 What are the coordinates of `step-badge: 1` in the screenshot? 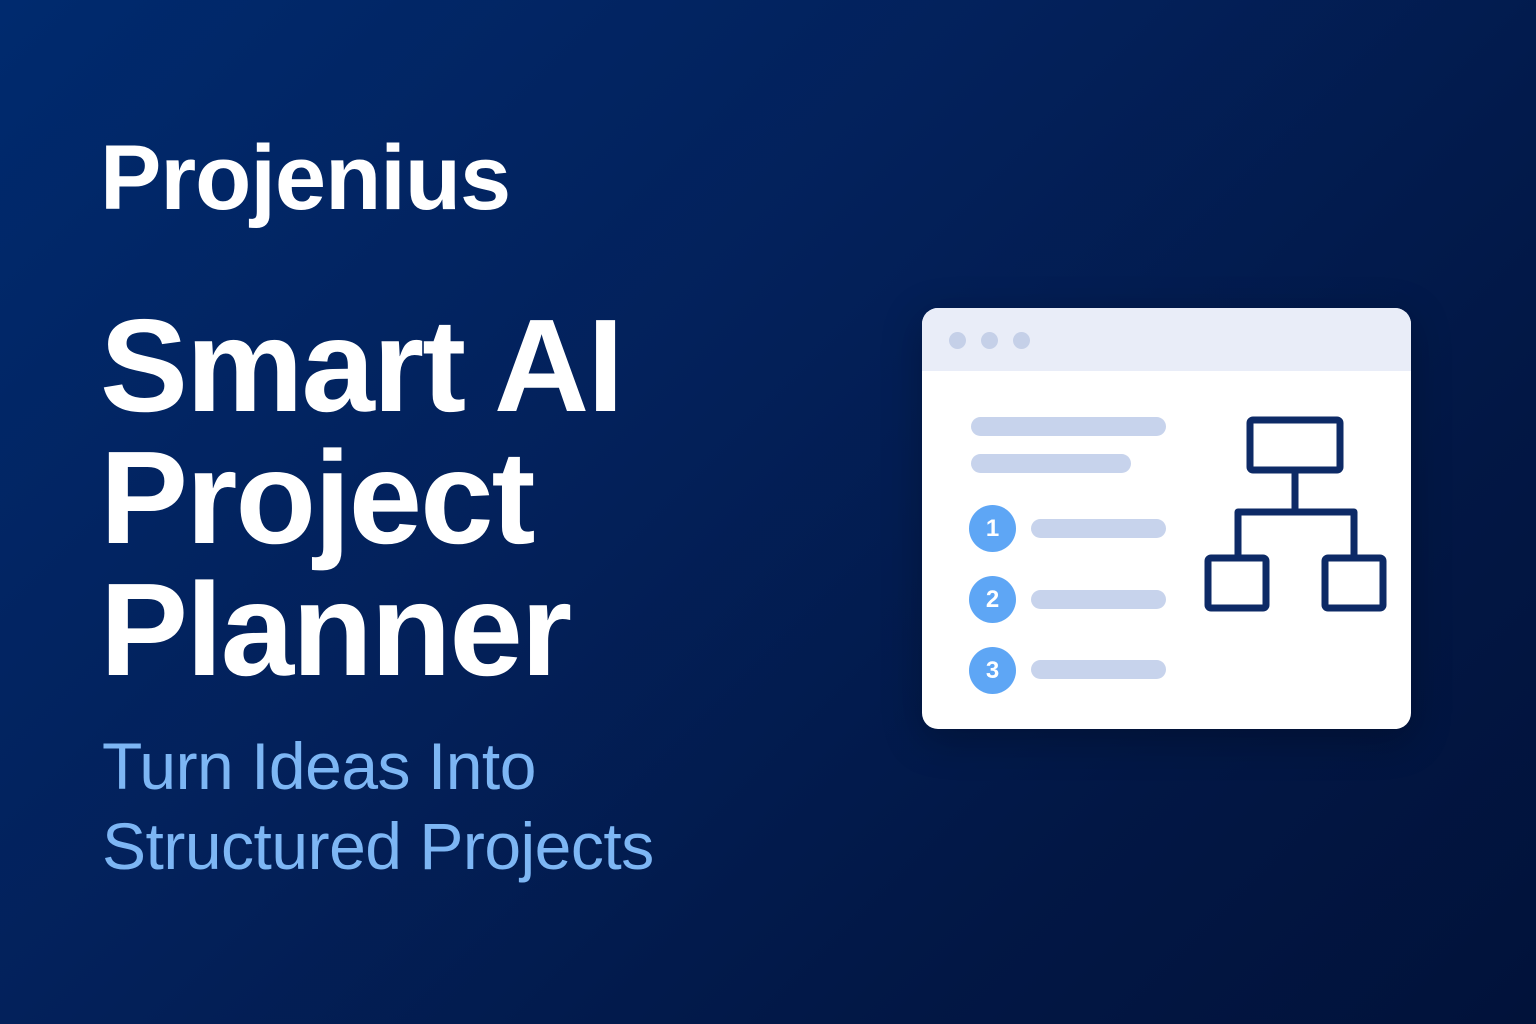 It's located at (992, 528).